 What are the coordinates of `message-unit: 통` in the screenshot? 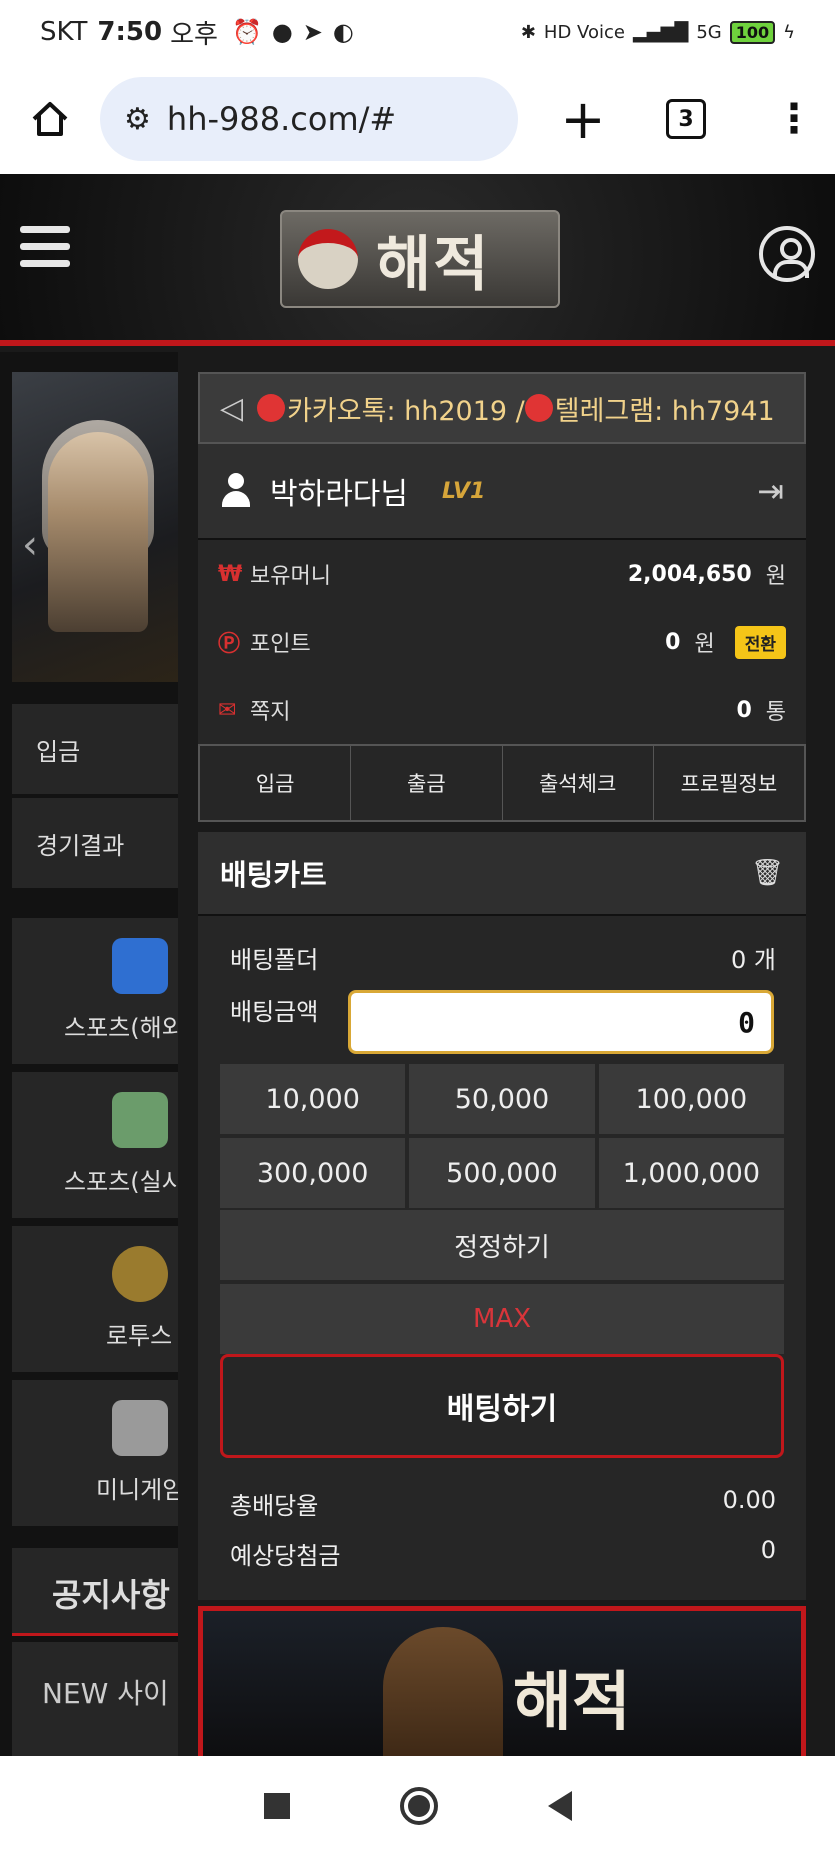 It's located at (775, 712).